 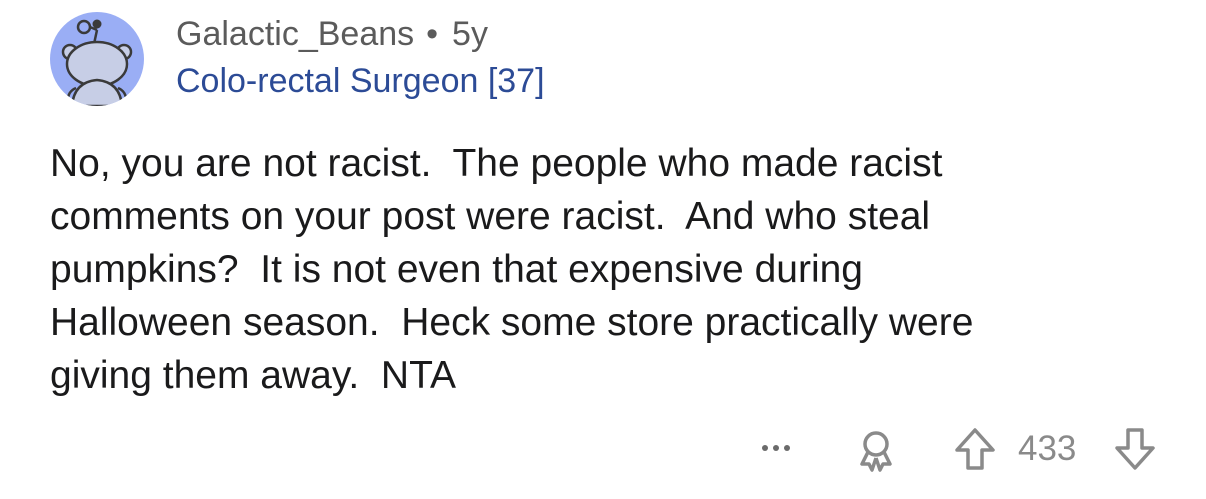 What do you see at coordinates (1047, 448) in the screenshot?
I see `vote-score: 433` at bounding box center [1047, 448].